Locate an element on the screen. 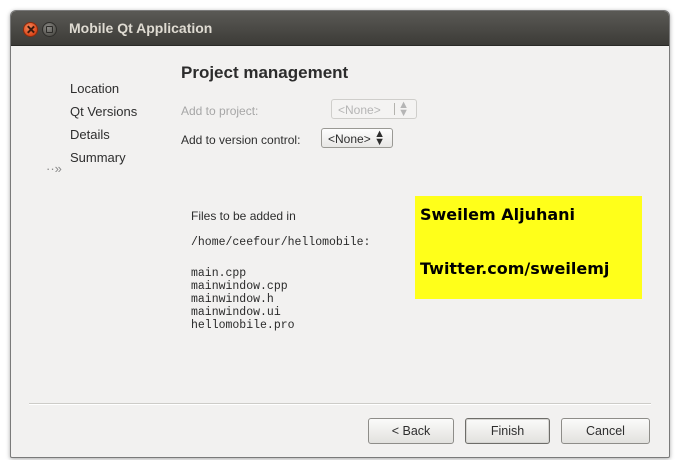 The width and height of the screenshot is (678, 460). current-step-arrow-icon: ··» is located at coordinates (54, 168).